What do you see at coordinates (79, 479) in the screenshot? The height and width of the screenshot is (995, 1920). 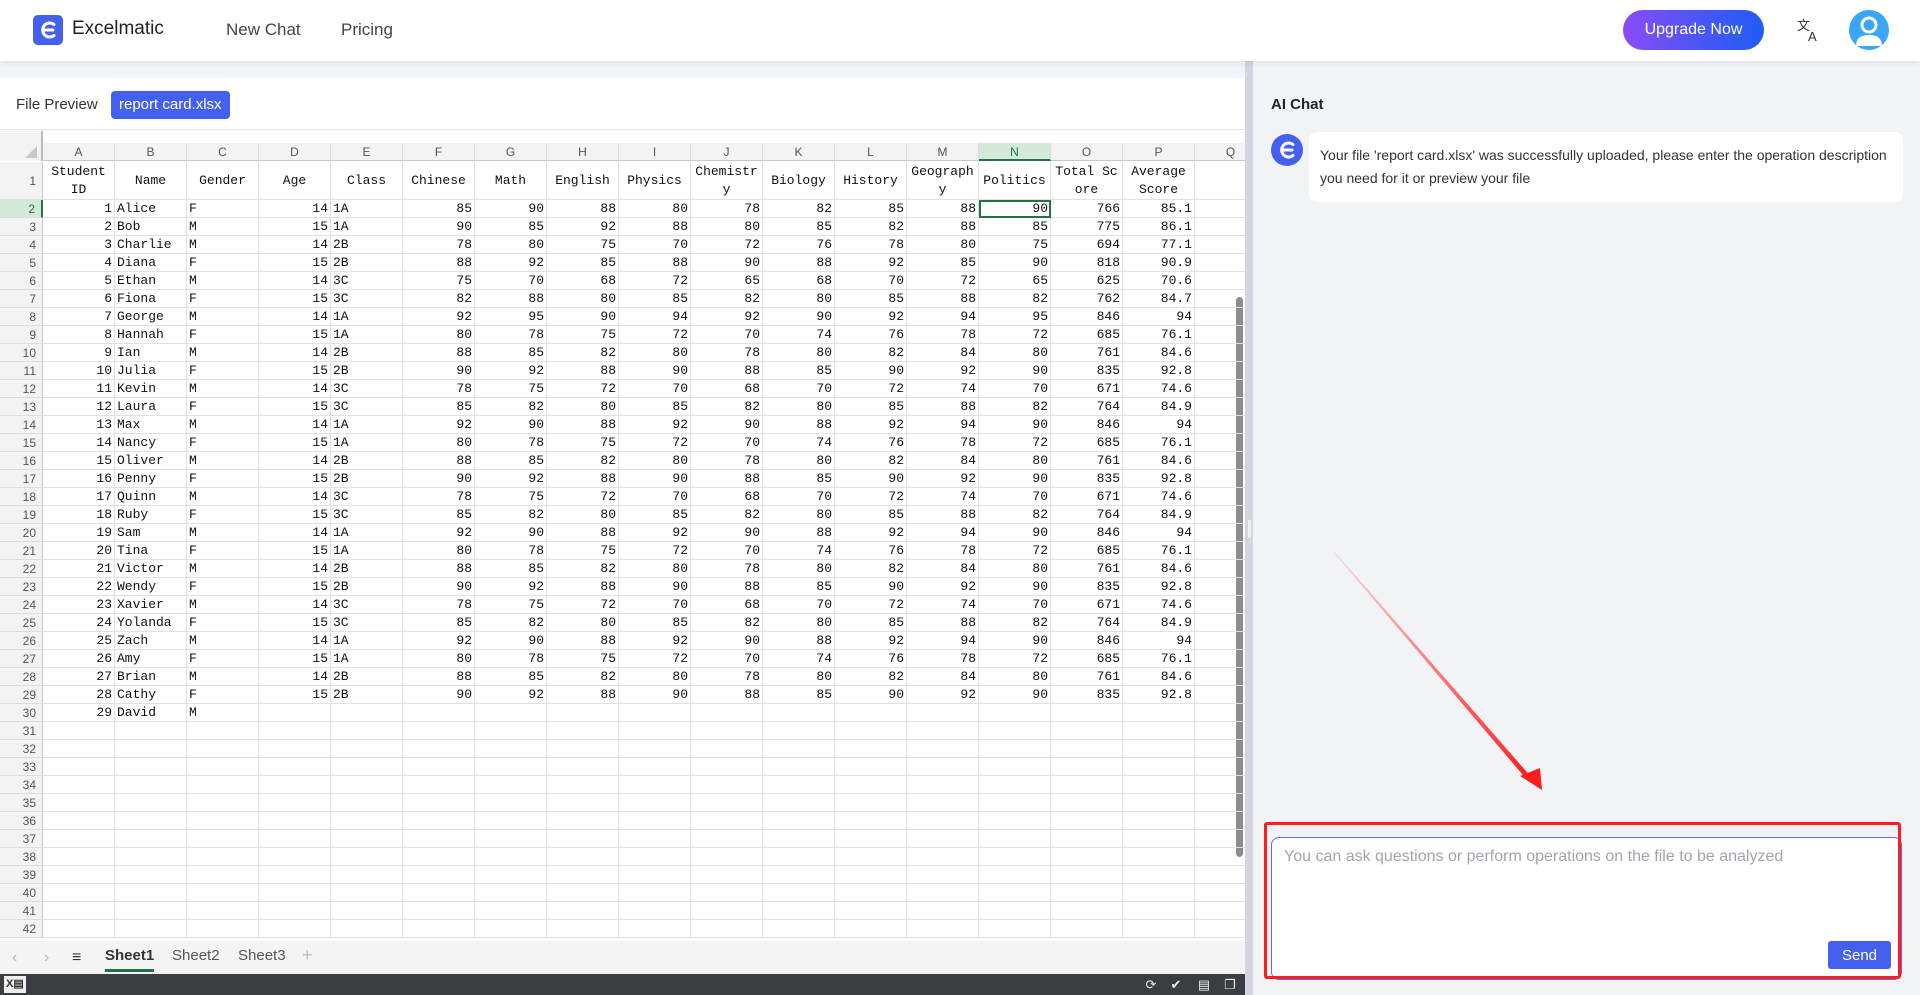 I see `table-cell: 16` at bounding box center [79, 479].